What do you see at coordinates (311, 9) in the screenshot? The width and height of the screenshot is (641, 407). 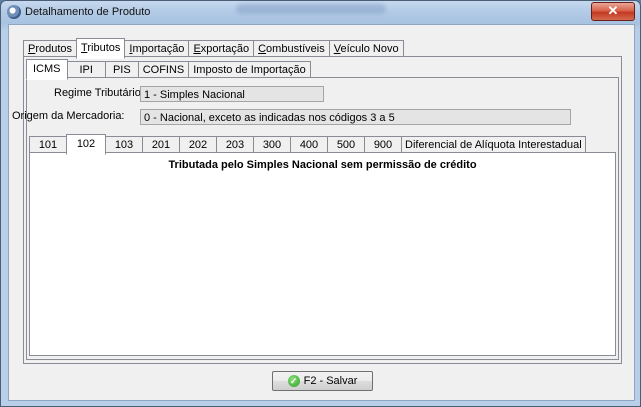 I see `blurred-background-title` at bounding box center [311, 9].